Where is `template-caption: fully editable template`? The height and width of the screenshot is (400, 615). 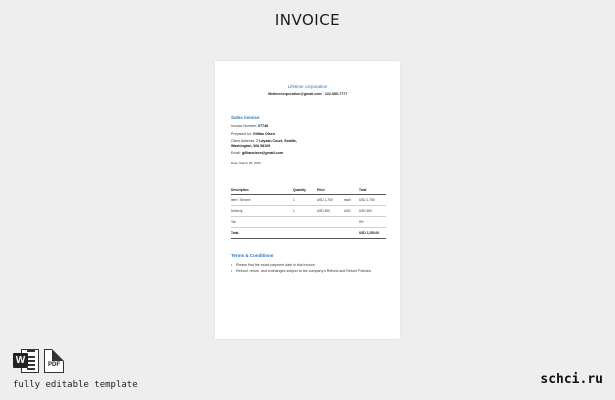
template-caption: fully editable template is located at coordinates (75, 385).